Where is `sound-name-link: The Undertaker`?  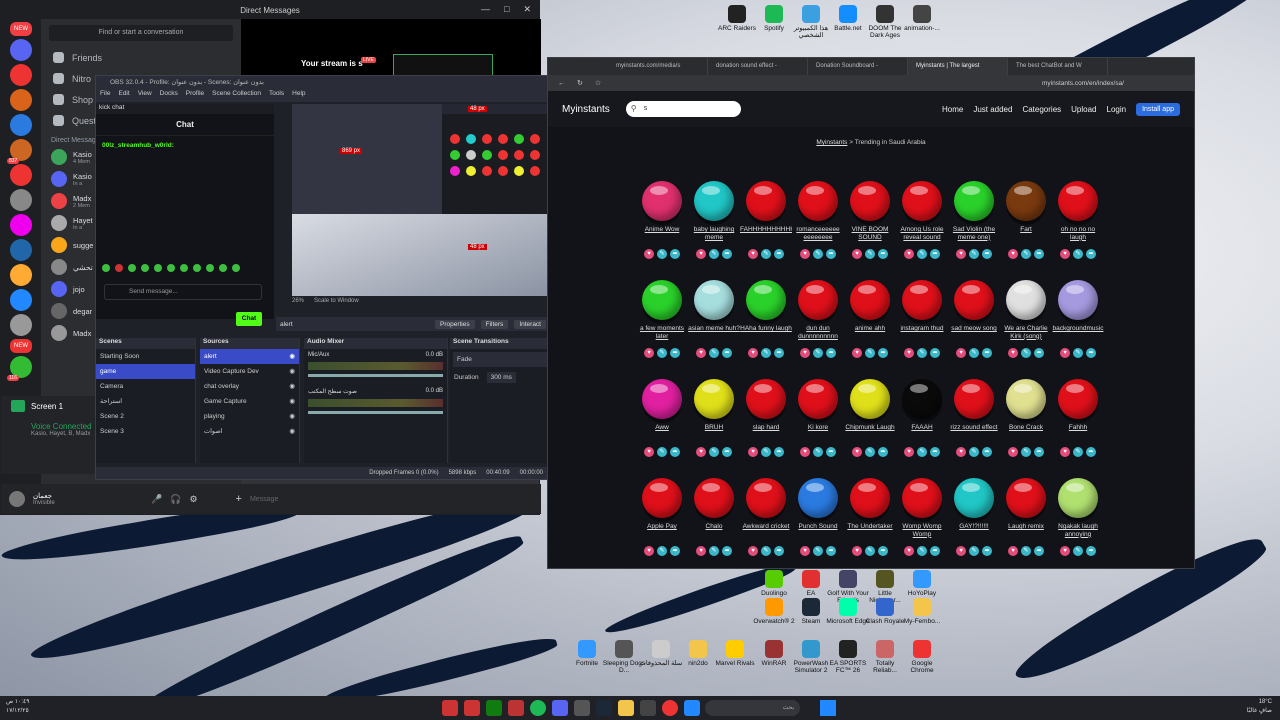 sound-name-link: The Undertaker is located at coordinates (870, 533).